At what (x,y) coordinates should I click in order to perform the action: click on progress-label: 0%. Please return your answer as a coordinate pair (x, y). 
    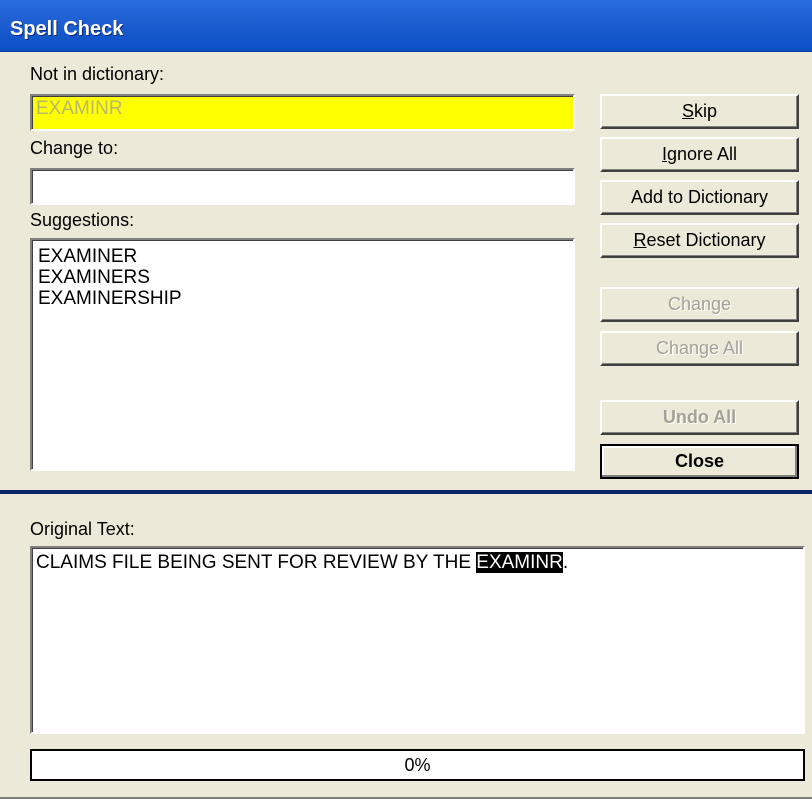
    Looking at the image, I should click on (417, 764).